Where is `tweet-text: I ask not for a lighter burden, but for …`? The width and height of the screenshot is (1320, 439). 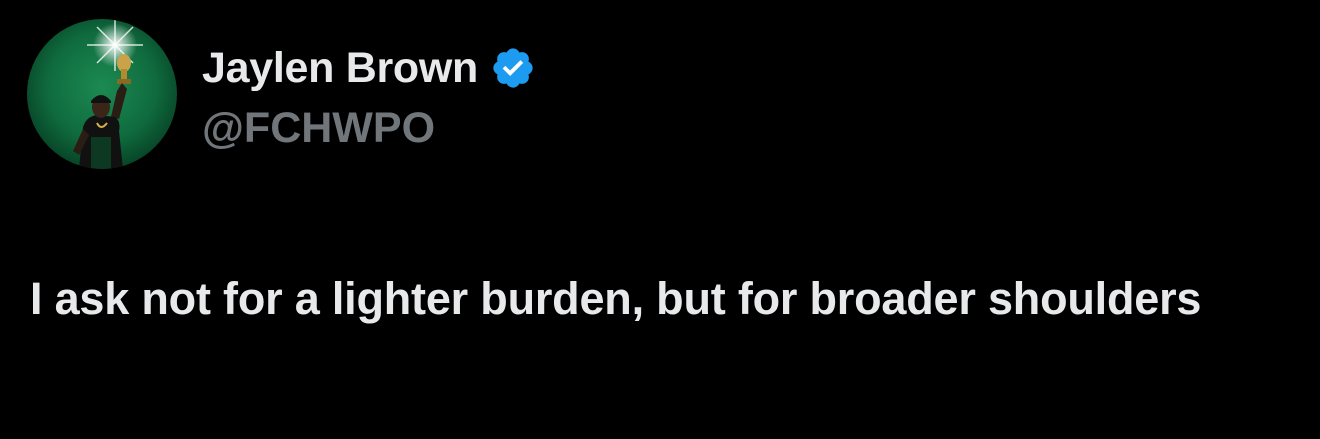
tweet-text: I ask not for a lighter burden, but for … is located at coordinates (616, 298).